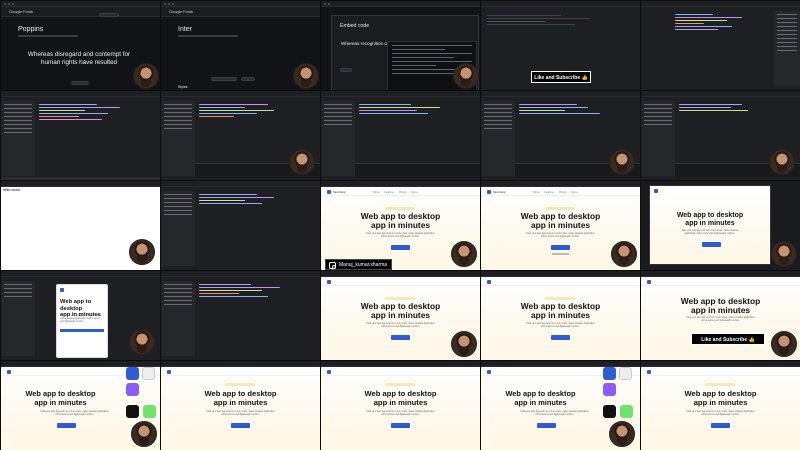 The image size is (800, 450). I want to click on get-font-button, so click(109, 15).